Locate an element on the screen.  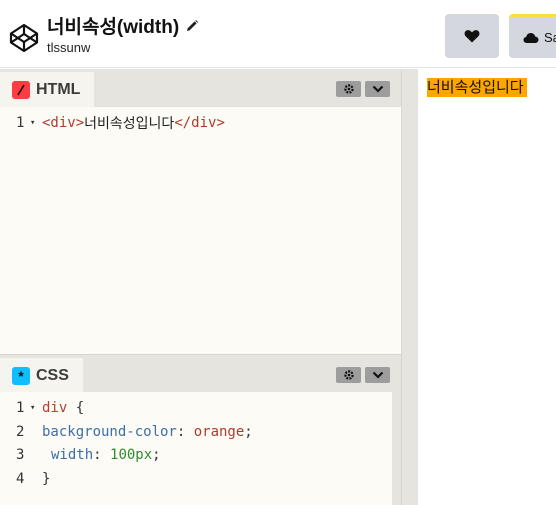
text-content: 너비속성입니다 is located at coordinates (129, 124).